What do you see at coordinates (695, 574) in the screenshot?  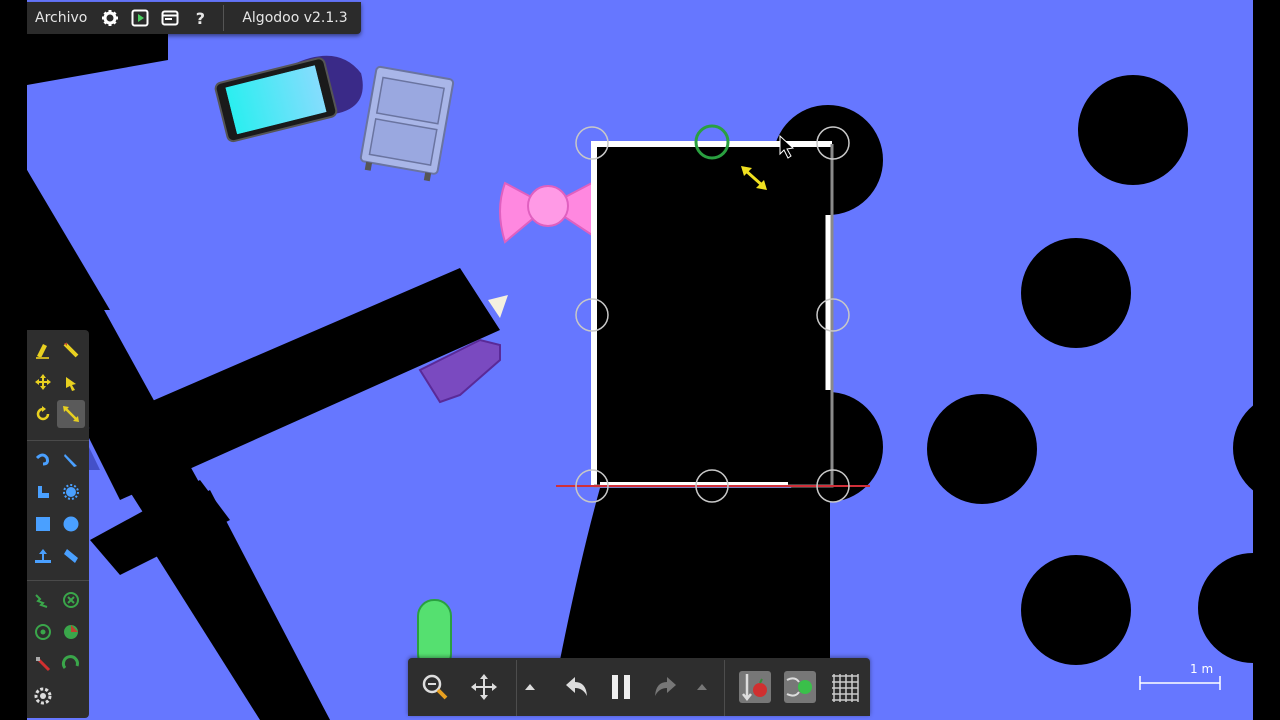 I see `ground-pillar` at bounding box center [695, 574].